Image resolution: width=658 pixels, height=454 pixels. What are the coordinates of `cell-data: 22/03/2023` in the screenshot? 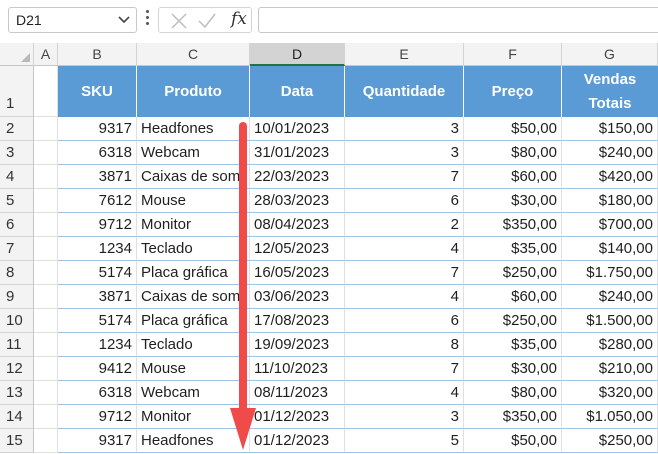 It's located at (297, 177).